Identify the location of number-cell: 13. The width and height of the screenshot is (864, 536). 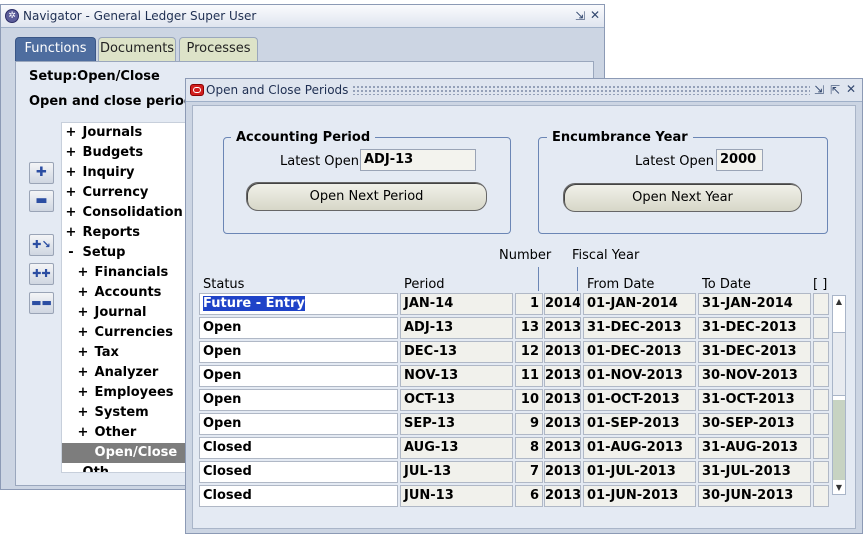
(529, 328).